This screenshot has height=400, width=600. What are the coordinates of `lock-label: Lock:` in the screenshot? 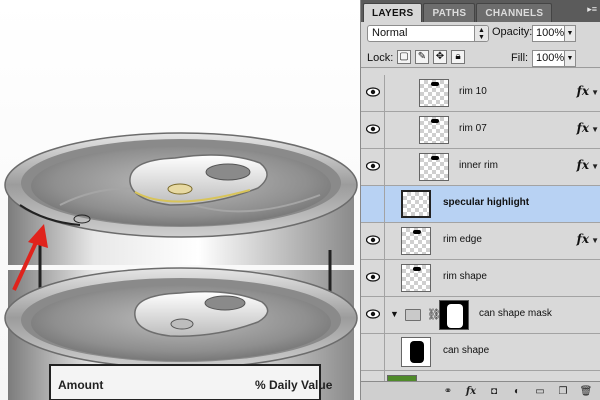 It's located at (380, 58).